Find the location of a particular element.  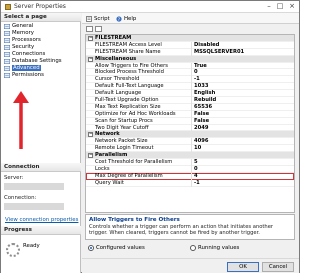

property-category: − Parallelism is located at coordinates (190, 156).